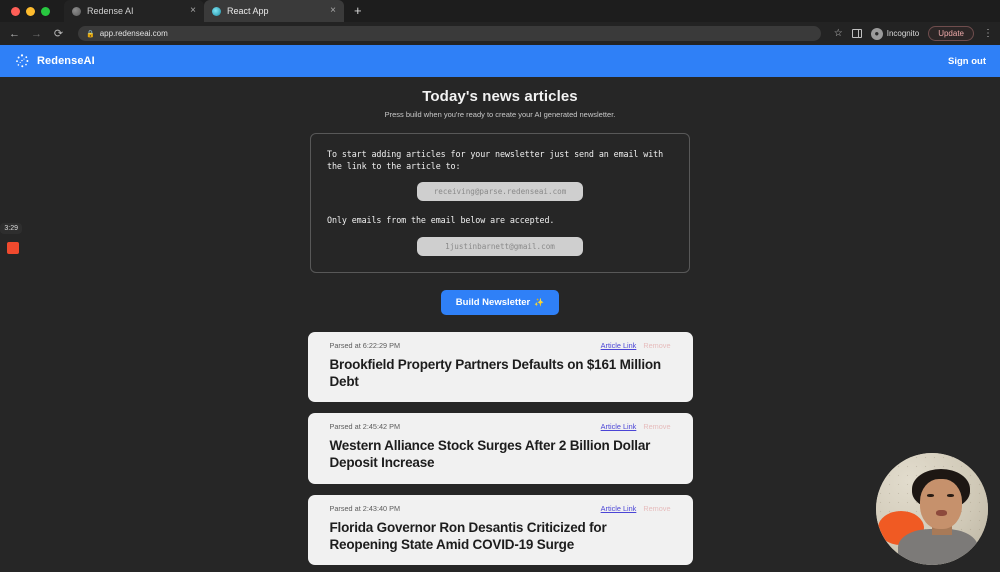 The width and height of the screenshot is (1000, 572). I want to click on react-favicon-icon, so click(216, 11).